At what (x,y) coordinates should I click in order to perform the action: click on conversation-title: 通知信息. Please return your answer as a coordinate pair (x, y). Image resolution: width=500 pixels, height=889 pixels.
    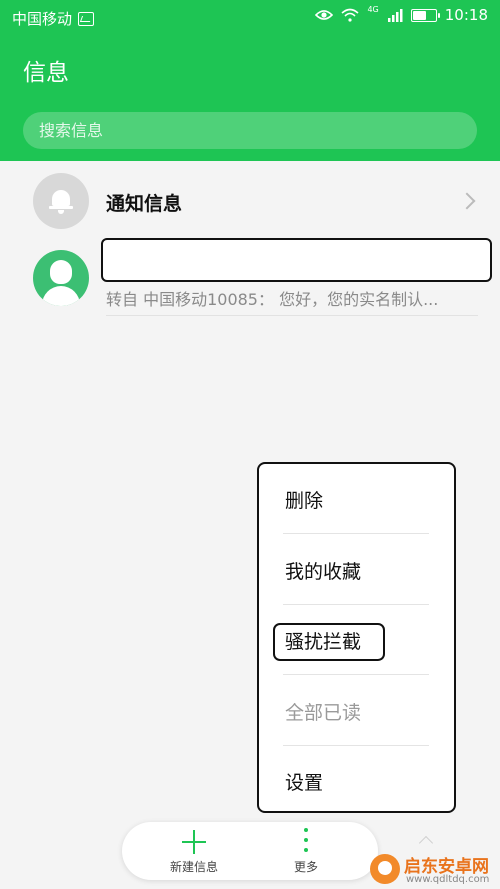
    Looking at the image, I should click on (144, 204).